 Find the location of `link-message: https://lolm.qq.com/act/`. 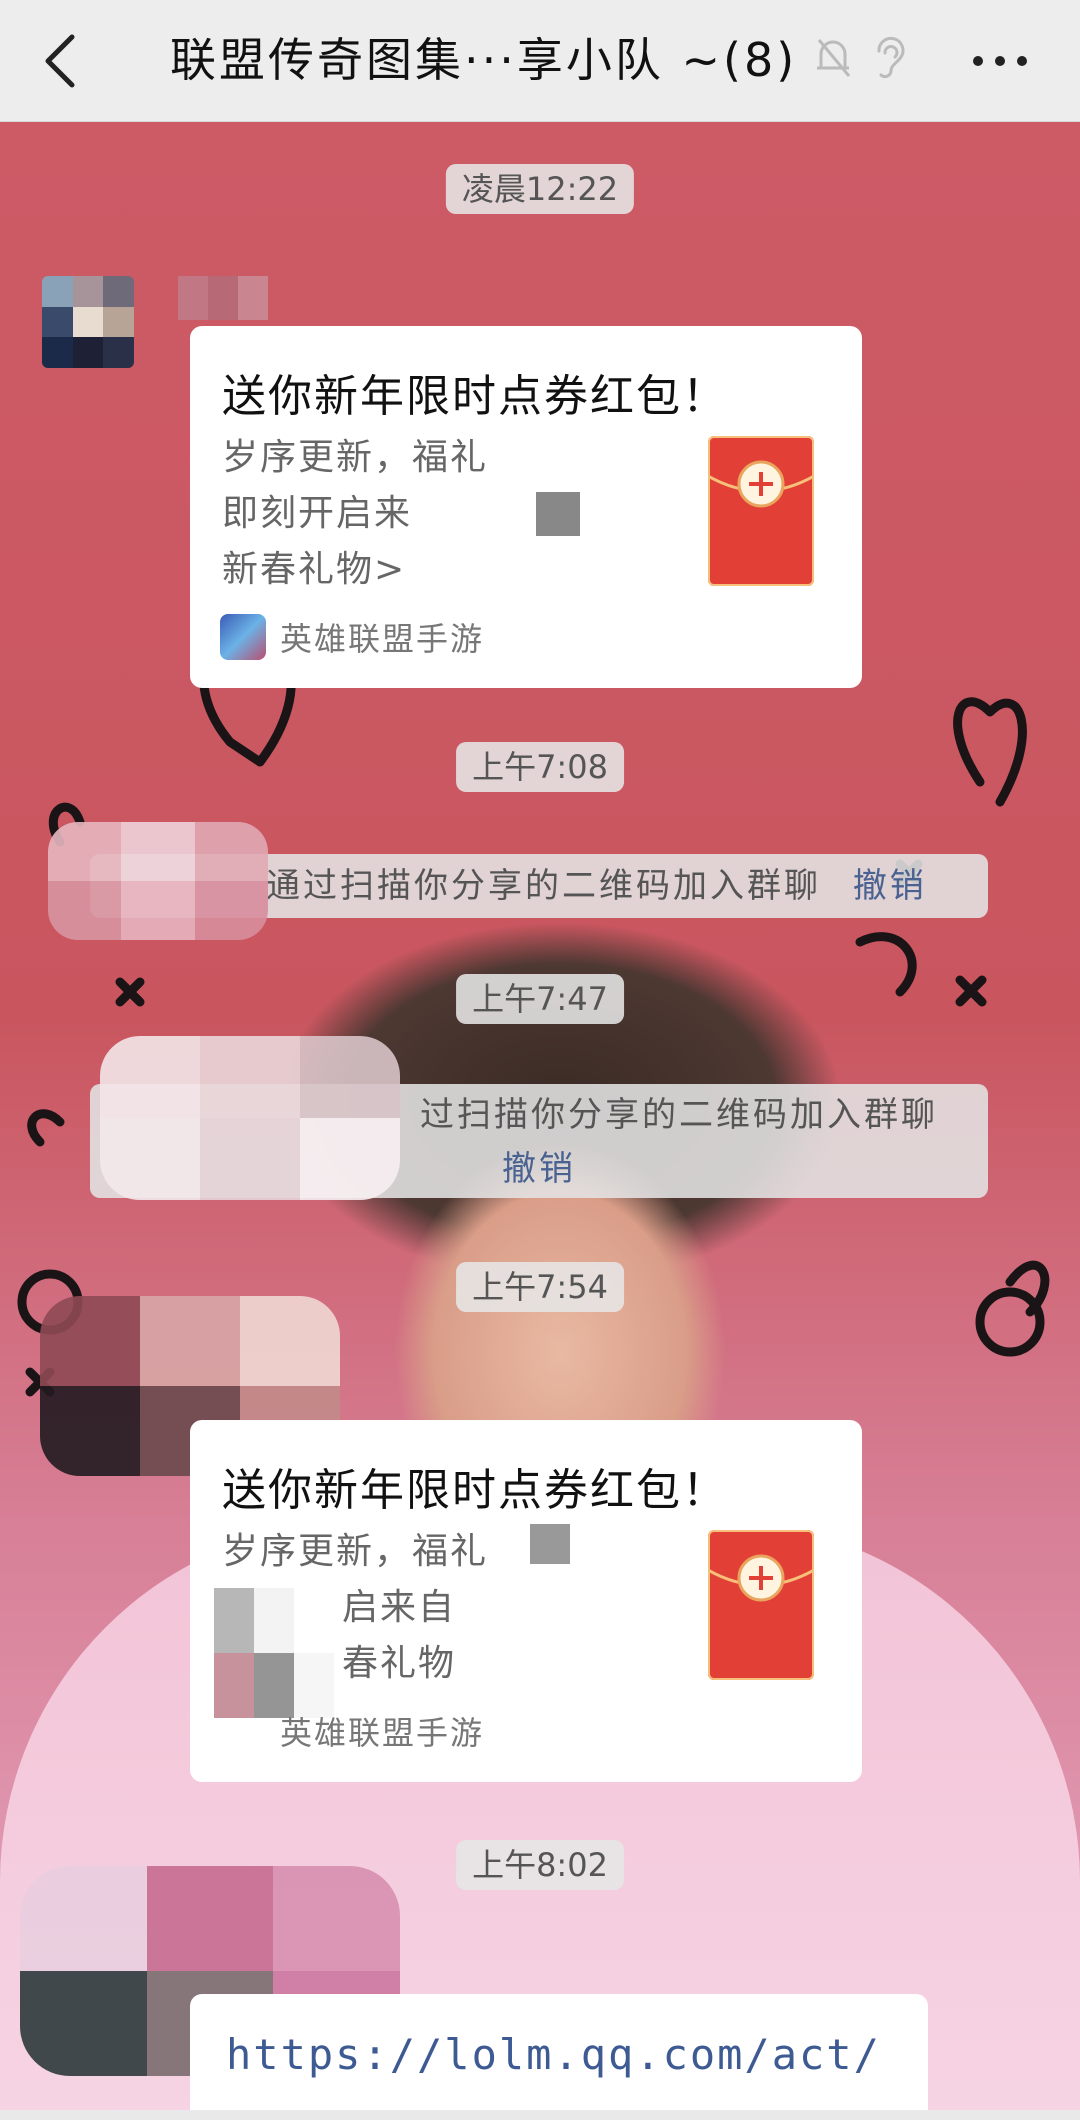

link-message: https://lolm.qq.com/act/ is located at coordinates (559, 2057).